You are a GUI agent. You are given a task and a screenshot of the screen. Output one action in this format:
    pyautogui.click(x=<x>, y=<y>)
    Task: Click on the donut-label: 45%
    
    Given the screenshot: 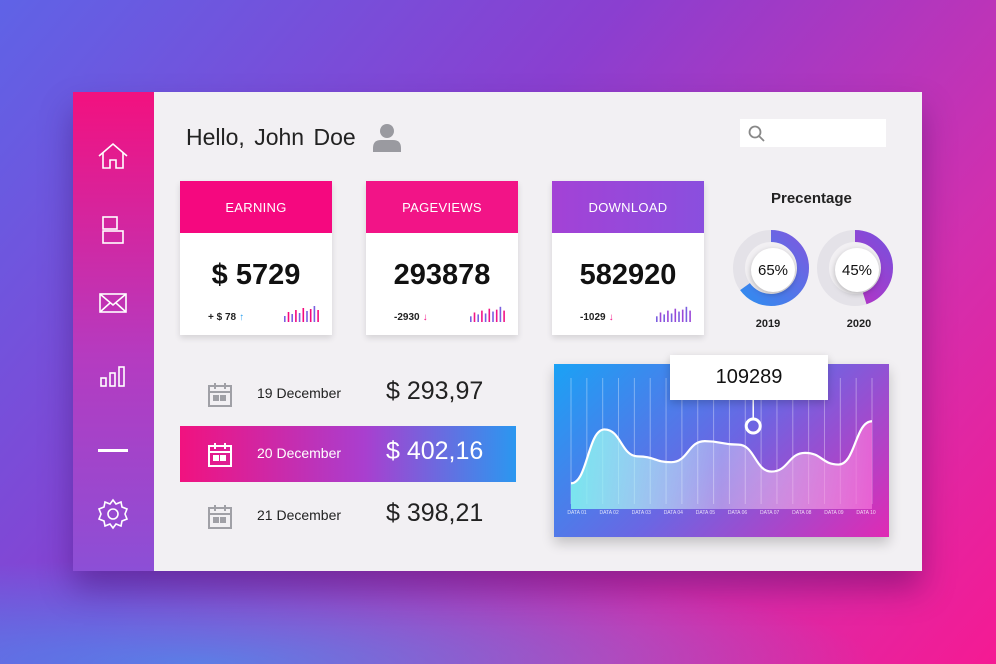 What is the action you would take?
    pyautogui.click(x=857, y=270)
    